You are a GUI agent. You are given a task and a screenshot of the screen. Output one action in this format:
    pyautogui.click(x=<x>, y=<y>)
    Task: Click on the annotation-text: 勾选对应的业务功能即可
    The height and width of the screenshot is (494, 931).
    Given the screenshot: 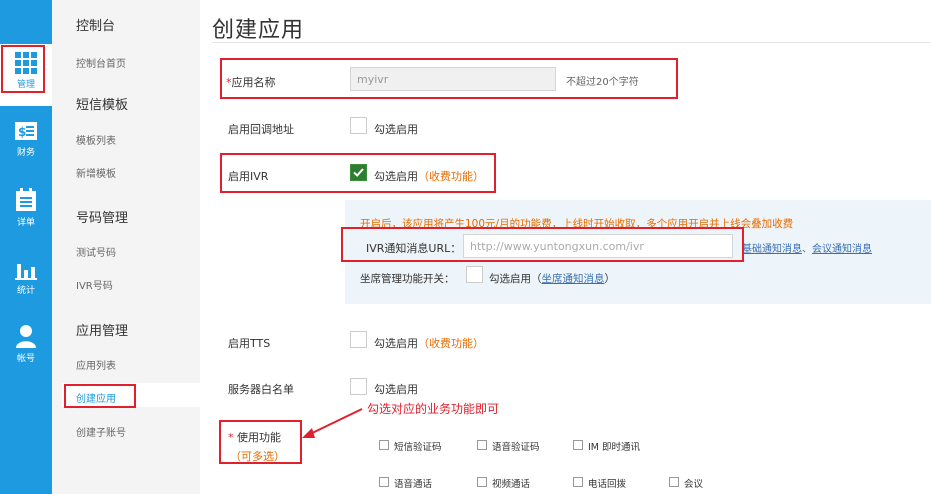 What is the action you would take?
    pyautogui.click(x=433, y=409)
    